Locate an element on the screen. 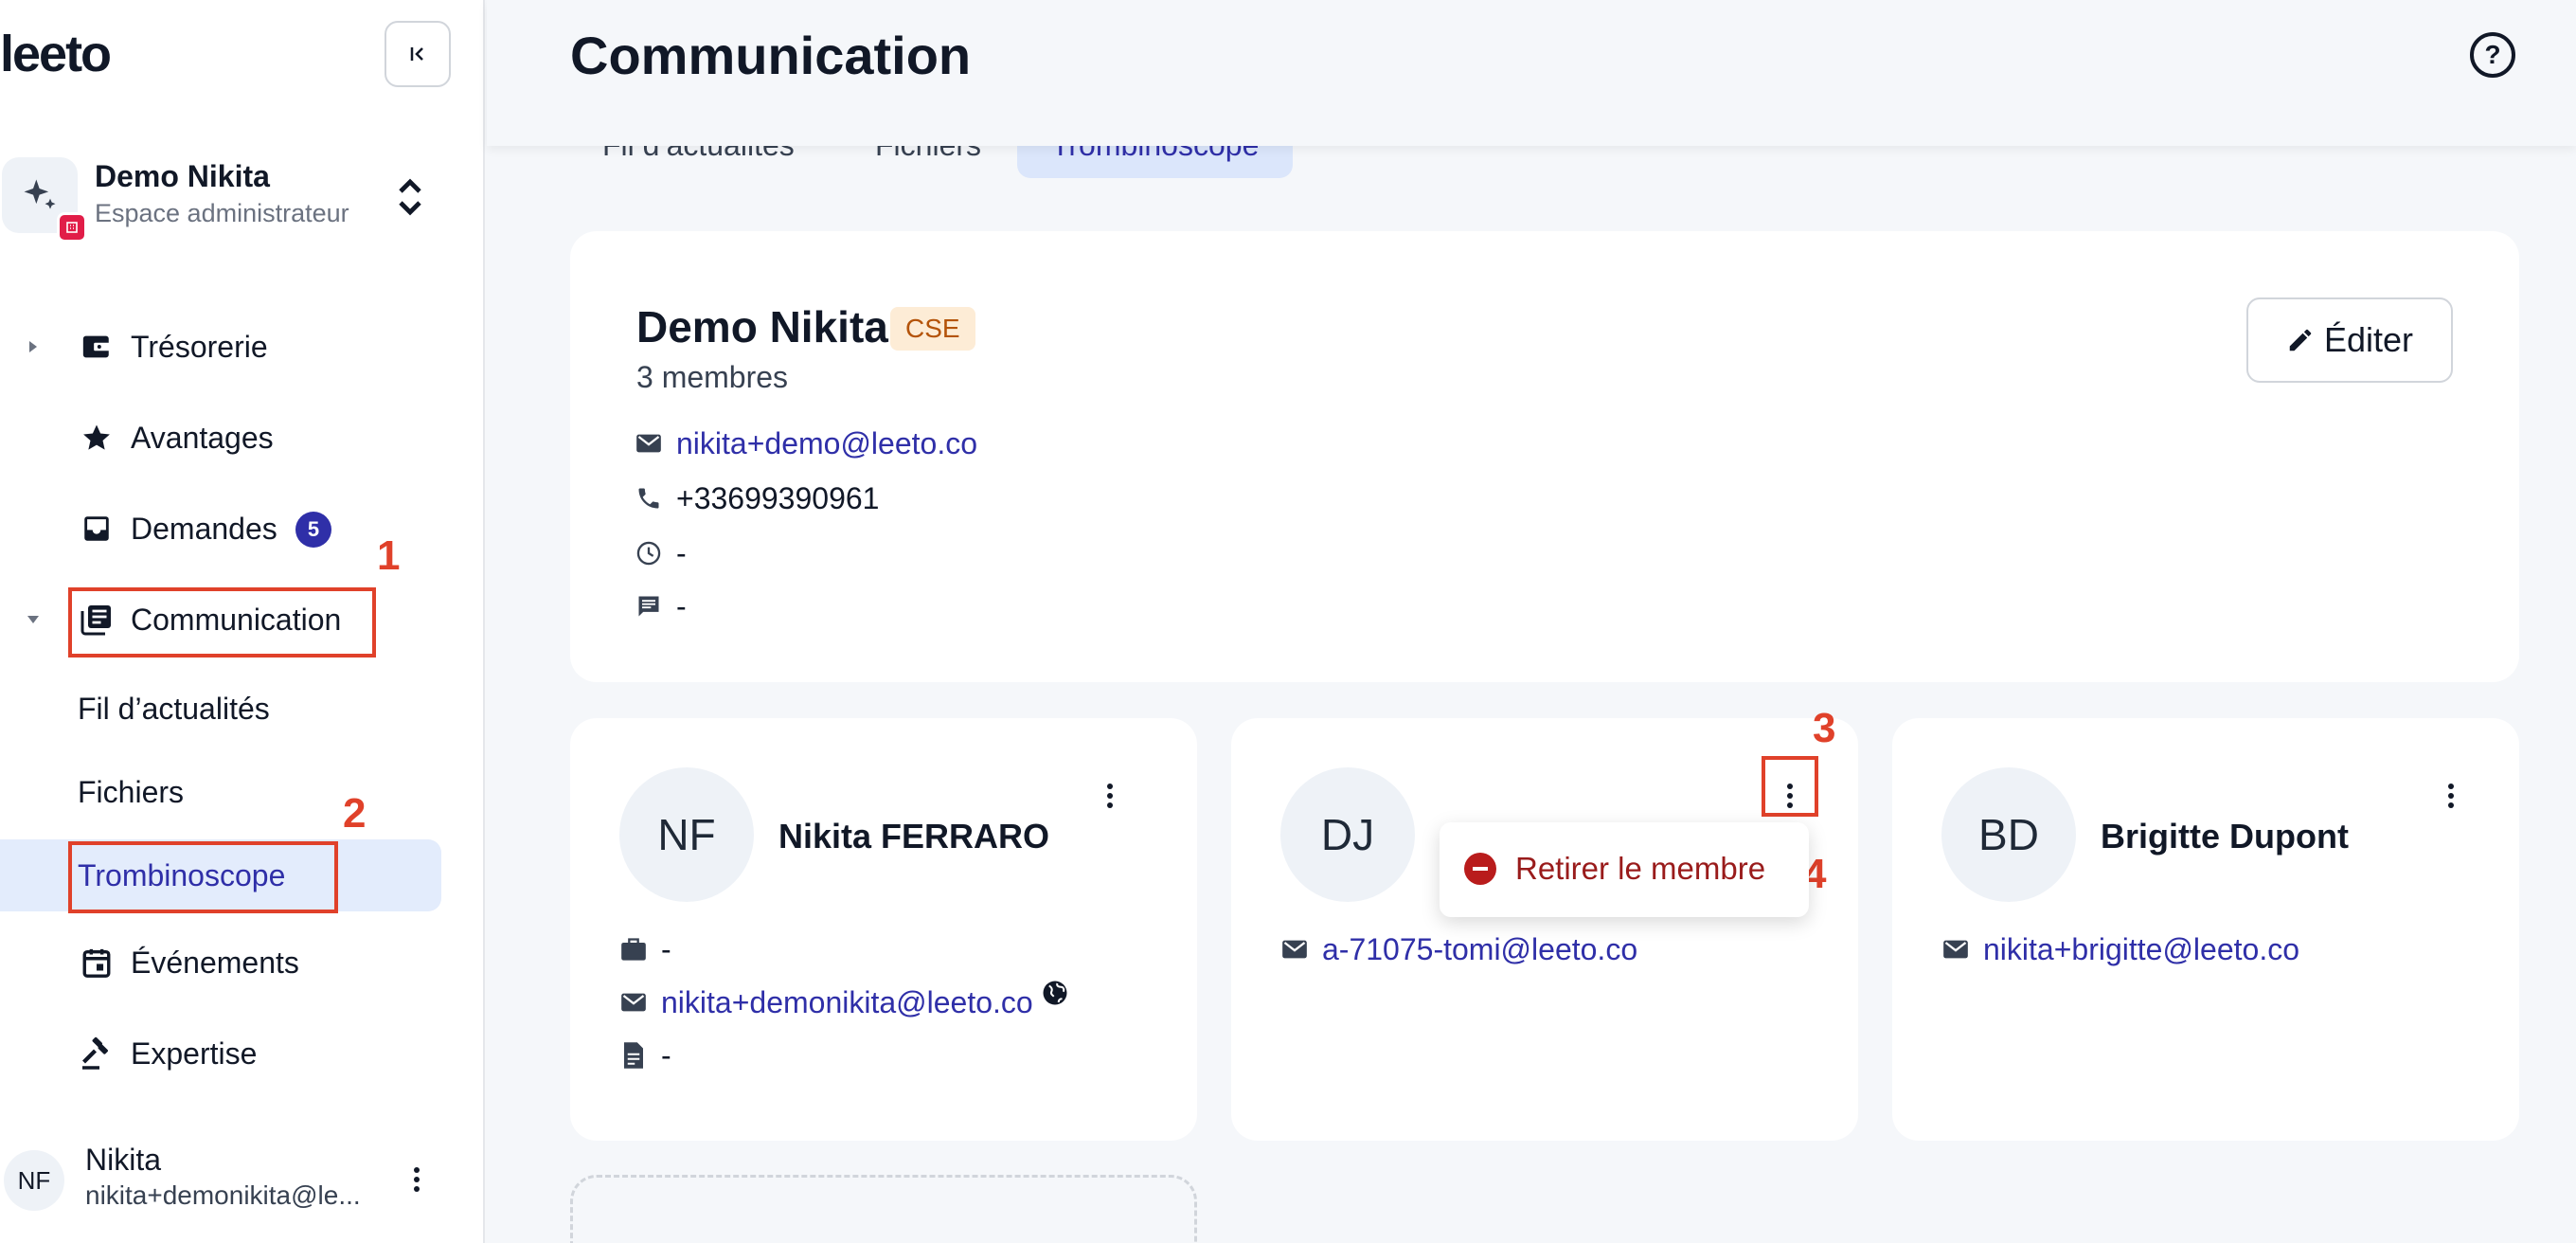 The width and height of the screenshot is (2576, 1243). calendar-icon is located at coordinates (97, 963).